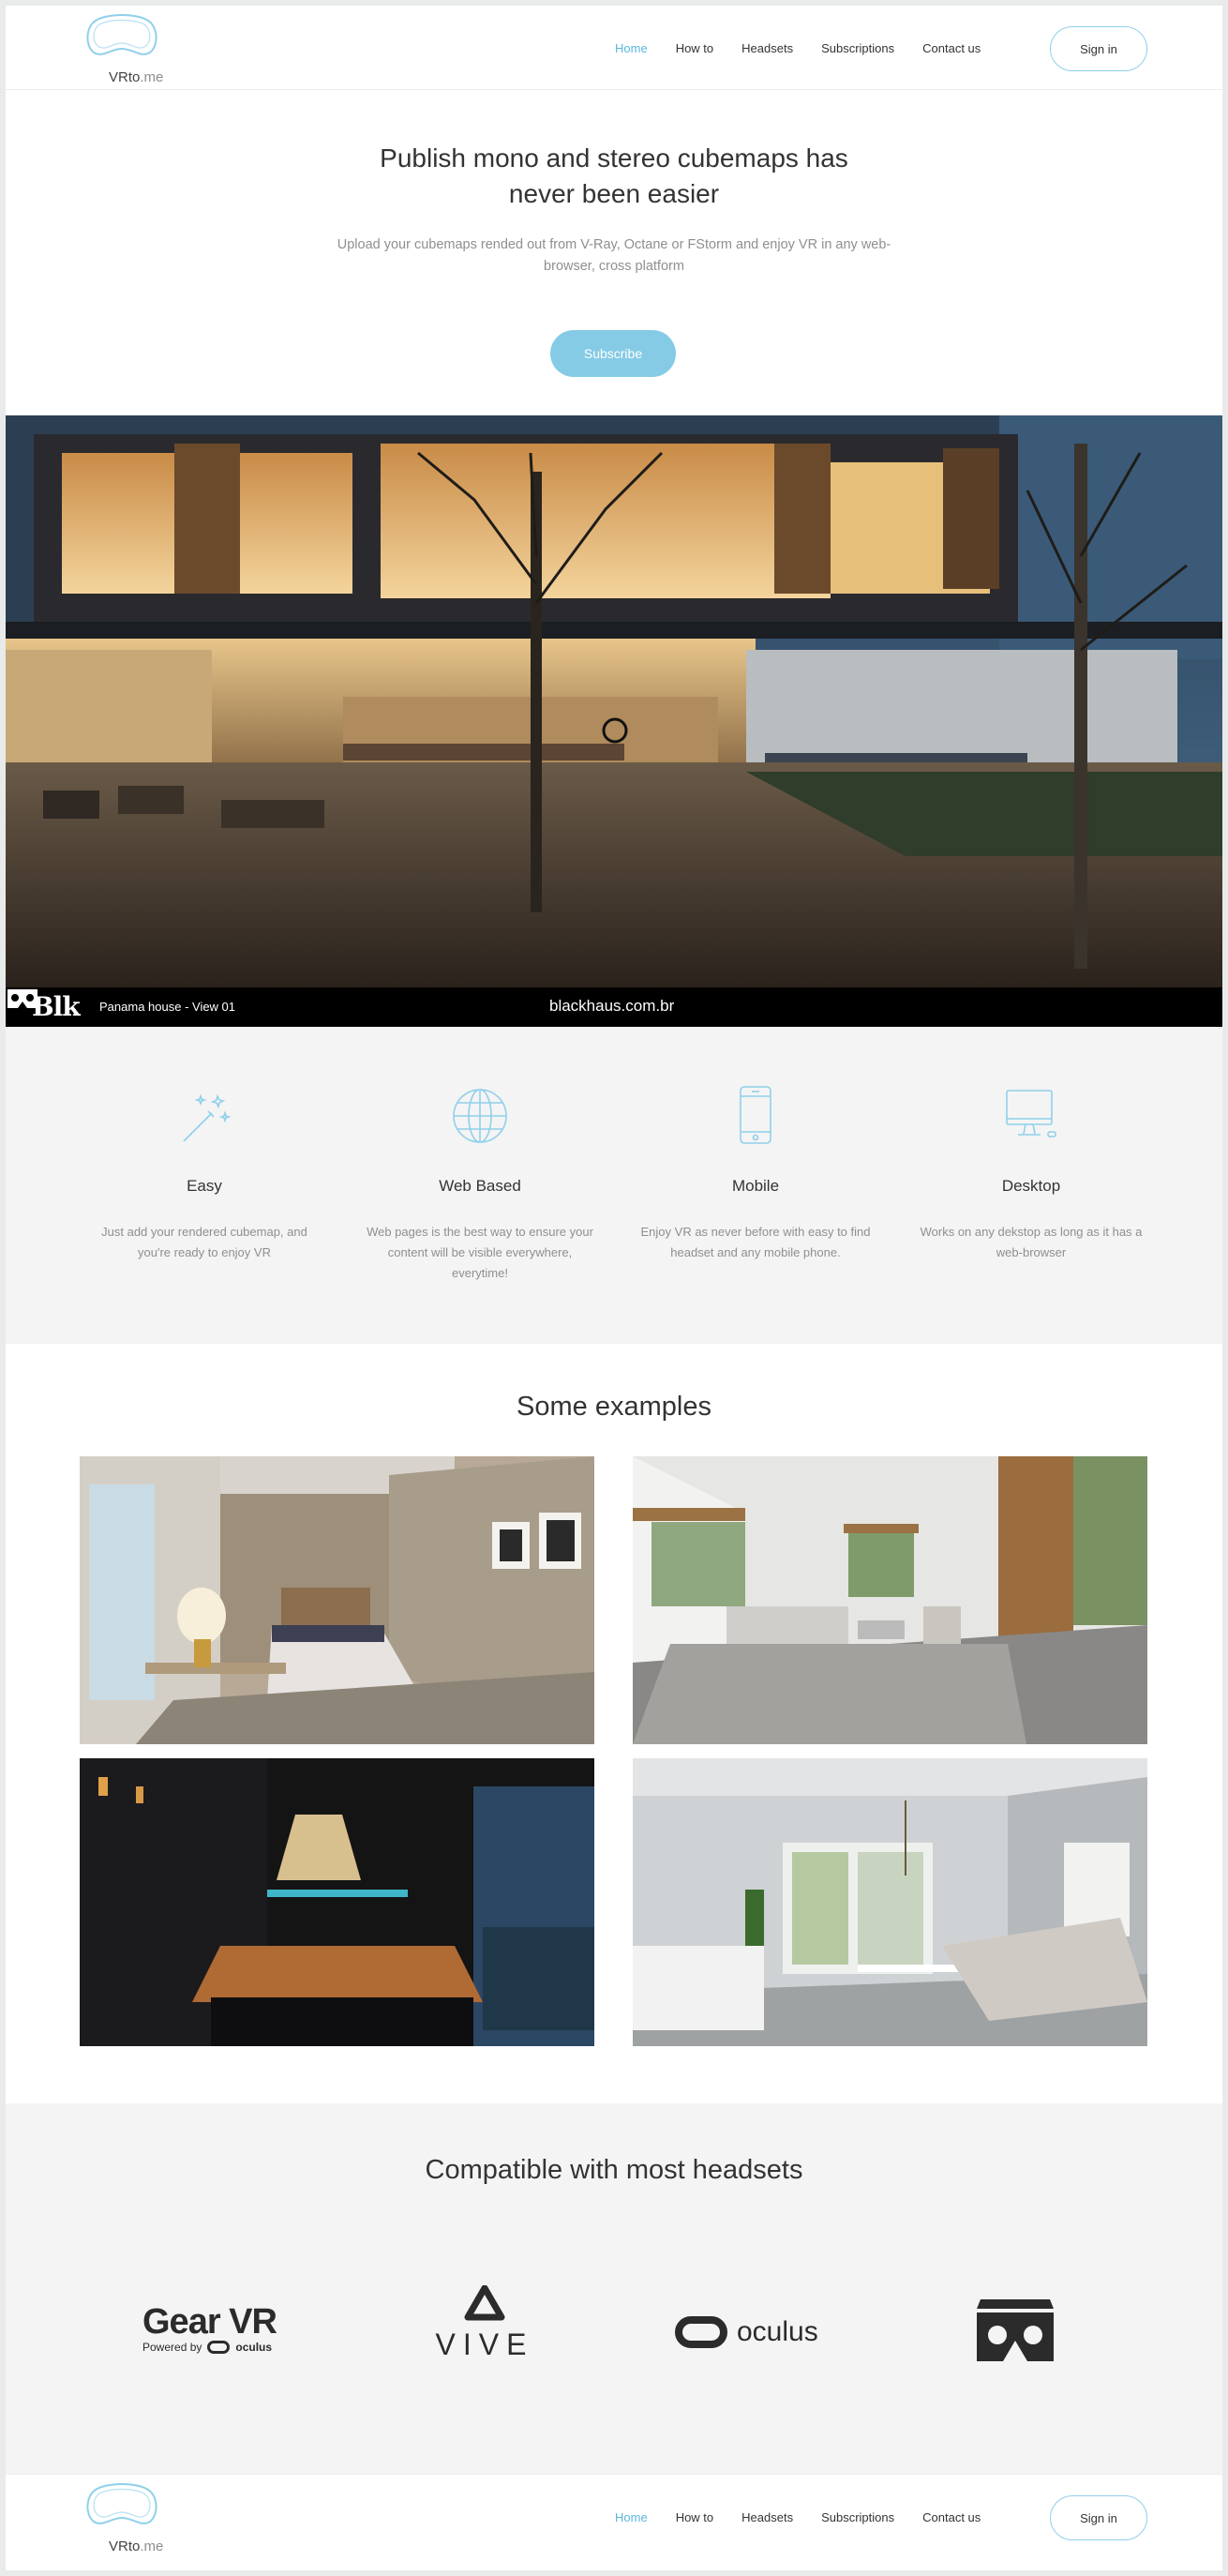 This screenshot has height=2576, width=1228. Describe the element at coordinates (1031, 1113) in the screenshot. I see `desktop-icon` at that location.